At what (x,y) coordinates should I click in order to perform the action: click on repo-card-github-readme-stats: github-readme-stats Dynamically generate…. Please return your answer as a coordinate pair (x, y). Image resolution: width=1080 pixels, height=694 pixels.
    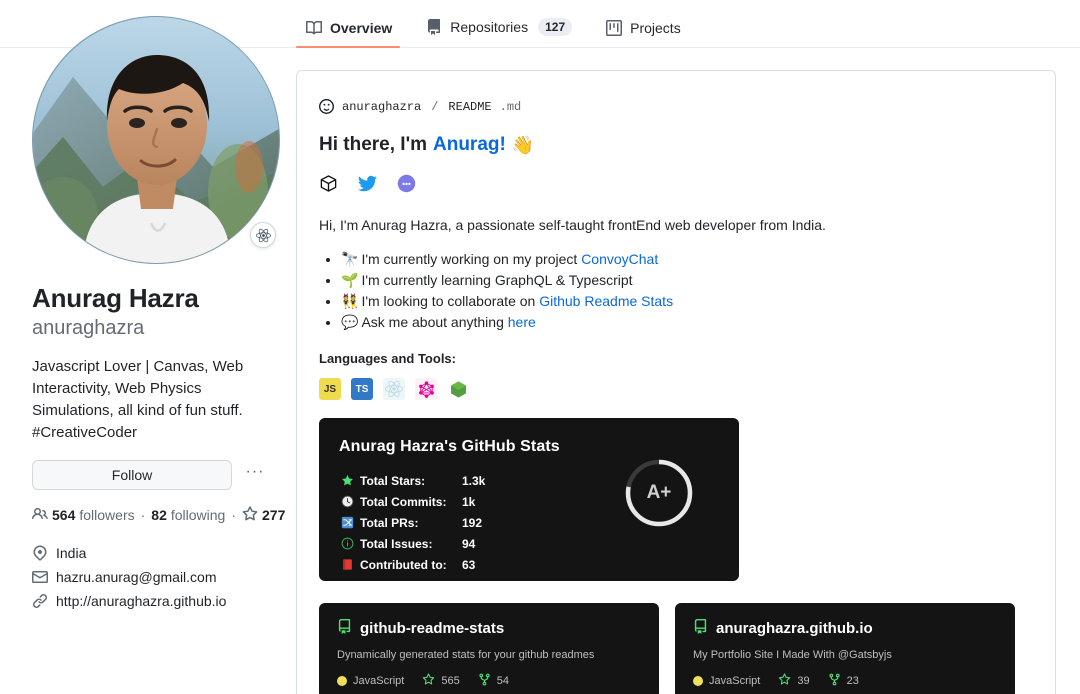
    Looking at the image, I should click on (489, 648).